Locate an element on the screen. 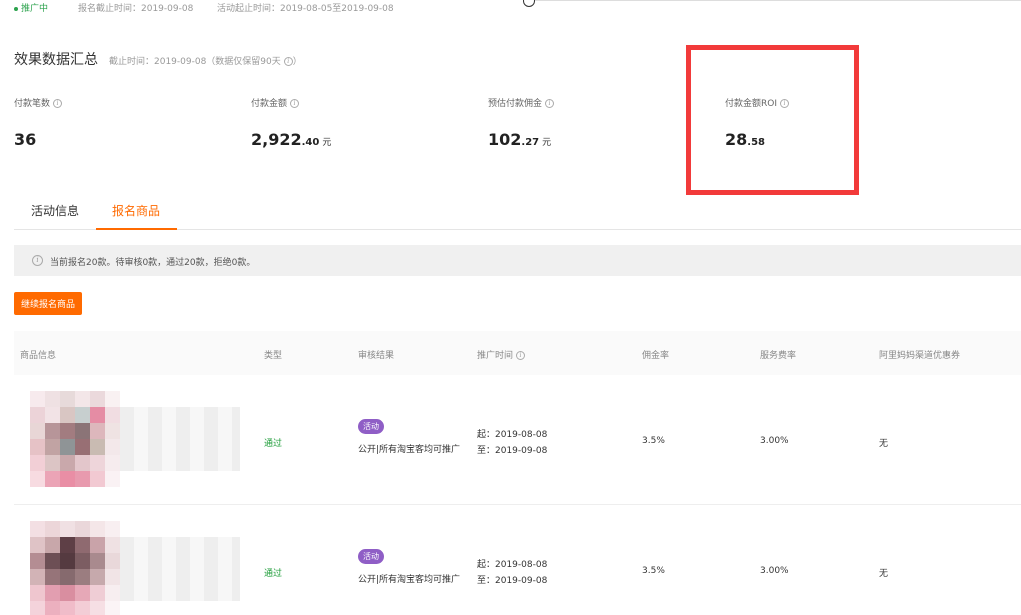 This screenshot has height=615, width=1021. summary-title: 效果数据汇总 is located at coordinates (56, 60).